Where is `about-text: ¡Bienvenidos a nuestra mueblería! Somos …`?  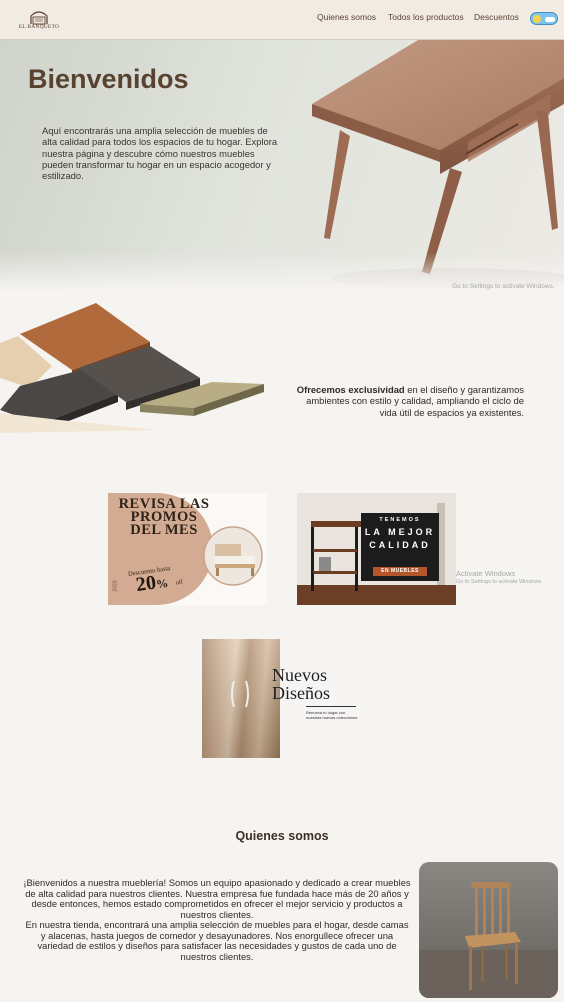
about-text: ¡Bienvenidos a nuestra mueblería! Somos … is located at coordinates (217, 919).